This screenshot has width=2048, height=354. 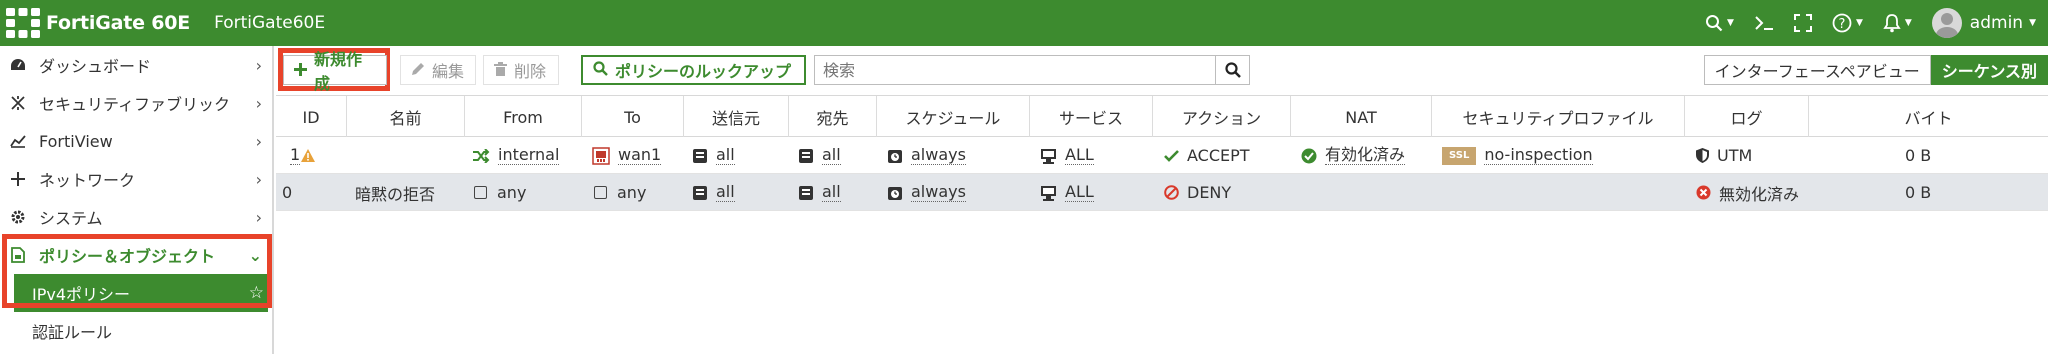 What do you see at coordinates (406, 117) in the screenshot?
I see `column-header-name: 名前` at bounding box center [406, 117].